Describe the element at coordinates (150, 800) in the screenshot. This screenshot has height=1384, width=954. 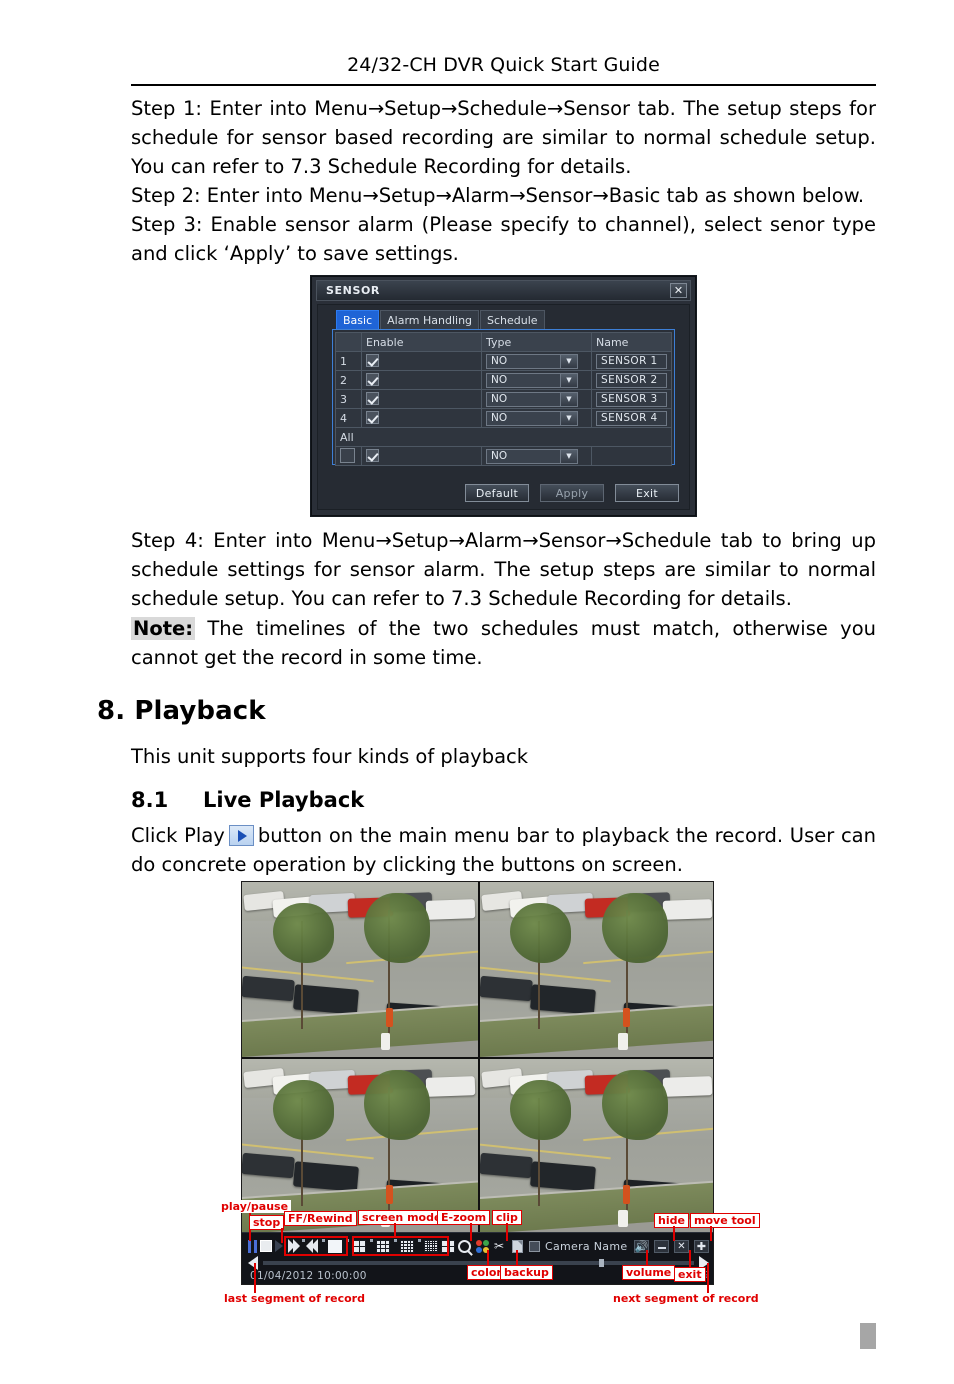
I see `subsection-number: 8.1` at that location.